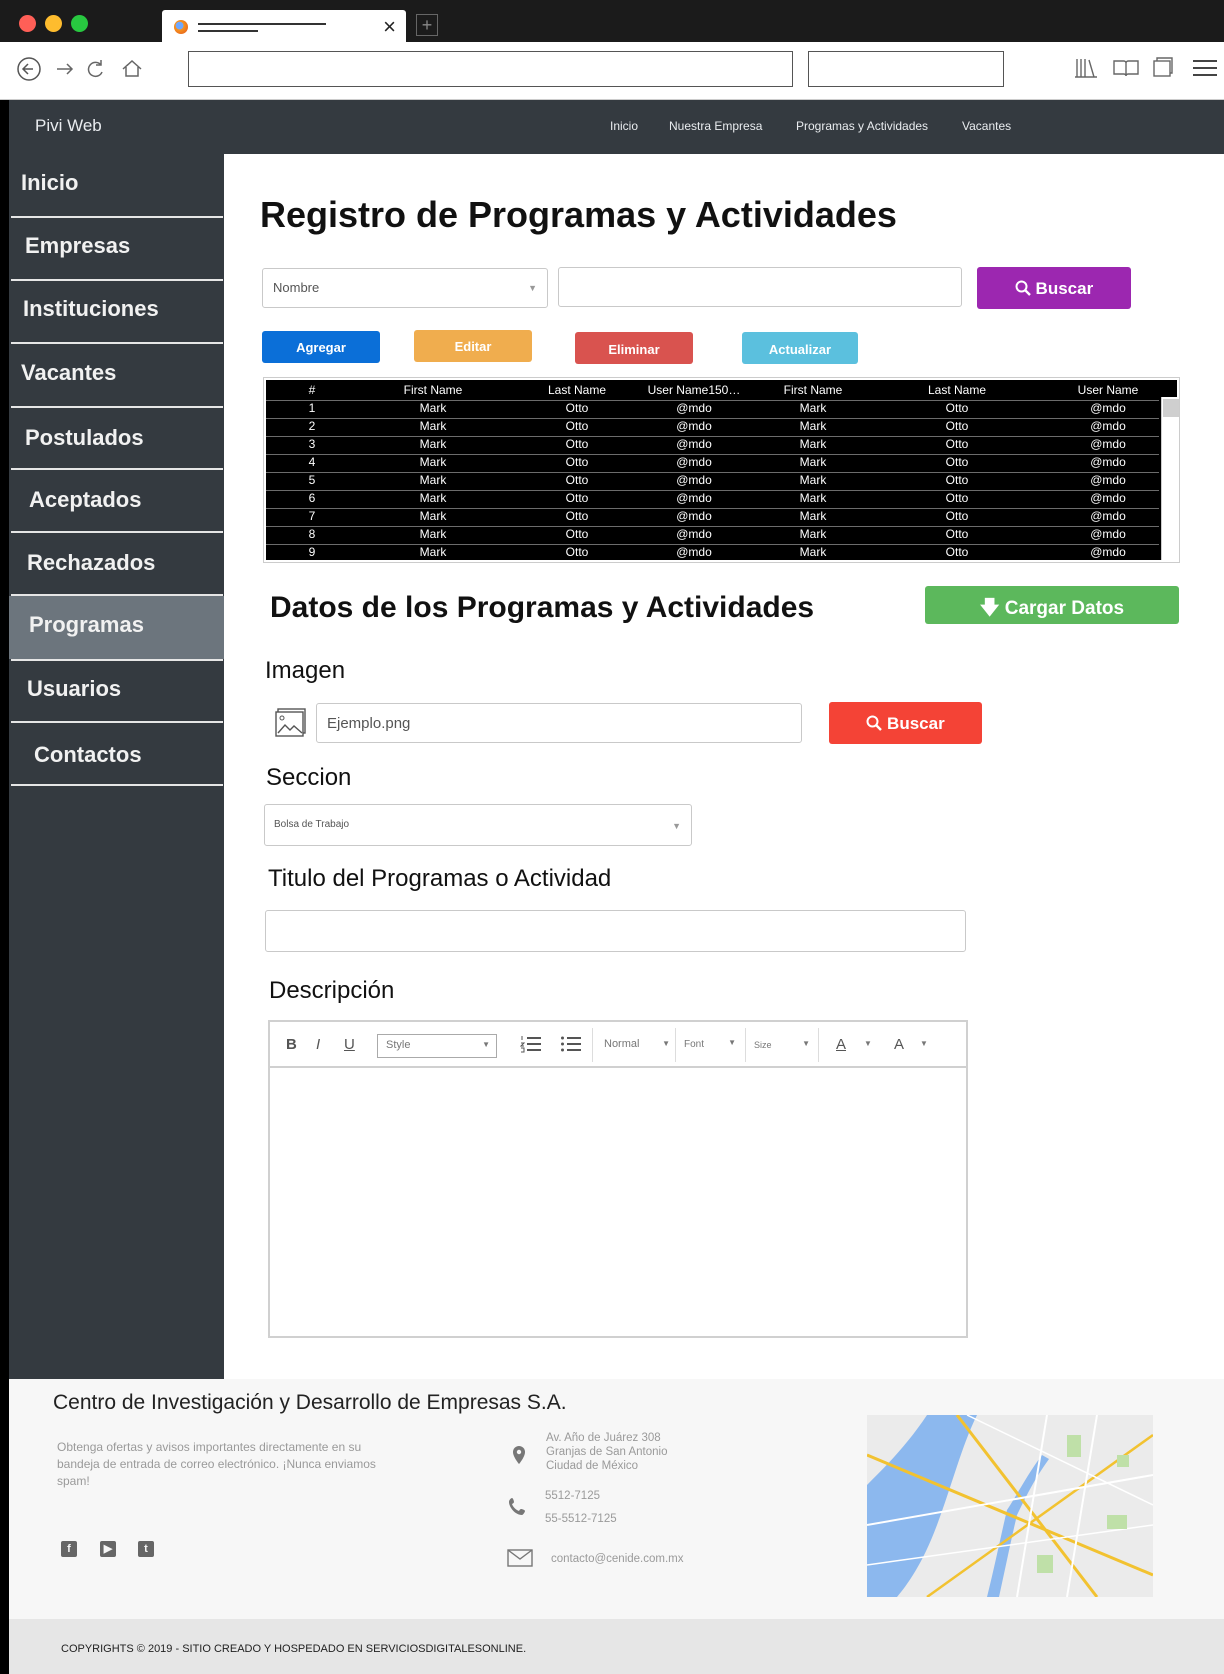 The image size is (1224, 1674). What do you see at coordinates (1086, 71) in the screenshot?
I see `library-icon` at bounding box center [1086, 71].